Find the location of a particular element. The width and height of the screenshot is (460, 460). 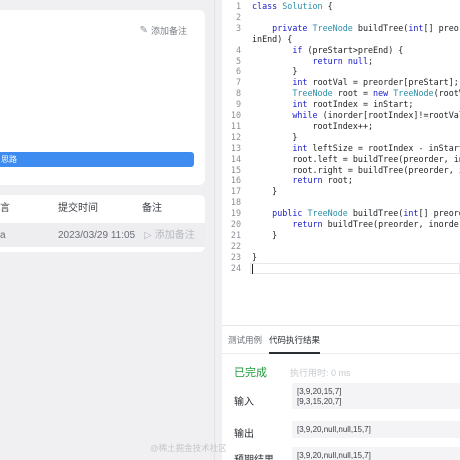

code-line: 9 int rootIndex = inStart; is located at coordinates (341, 104).